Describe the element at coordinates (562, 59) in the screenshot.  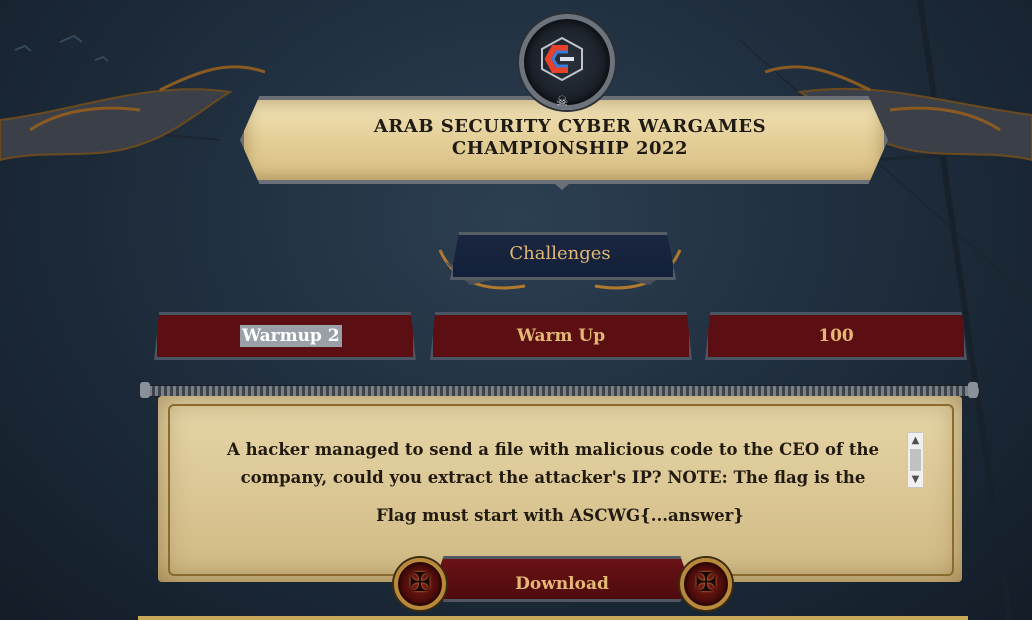
I see `asc-logo-icon` at that location.